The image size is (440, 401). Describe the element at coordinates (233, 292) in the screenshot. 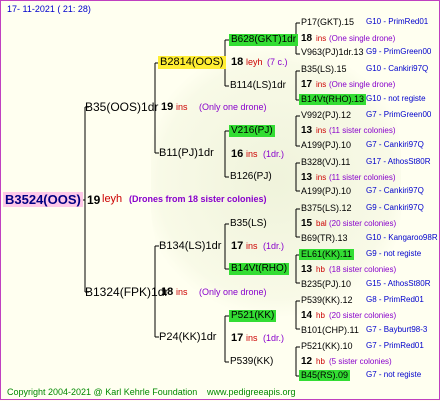

I see `gen1-b-note: (Only one drone)` at that location.